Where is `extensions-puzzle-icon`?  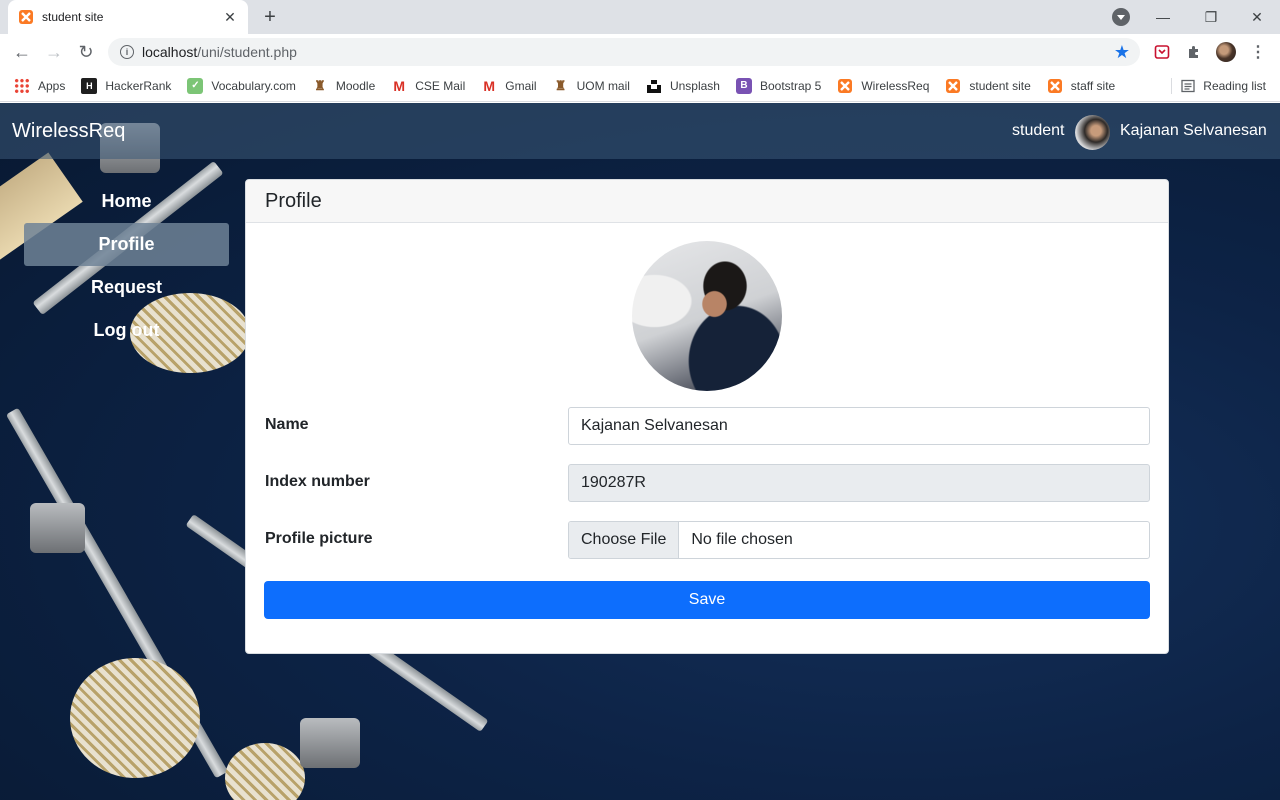
extensions-puzzle-icon is located at coordinates (1194, 52).